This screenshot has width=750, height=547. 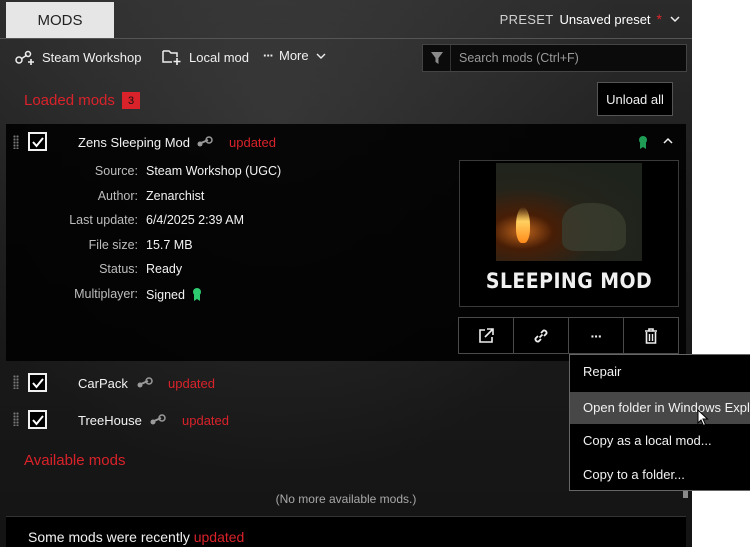 I want to click on mod-name: TreeHouse, so click(x=110, y=420).